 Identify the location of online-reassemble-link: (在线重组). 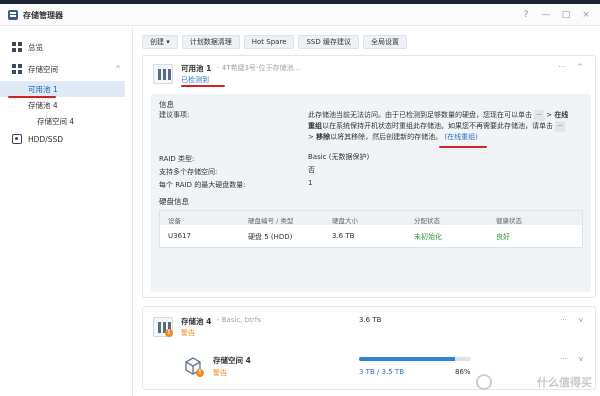
(460, 137).